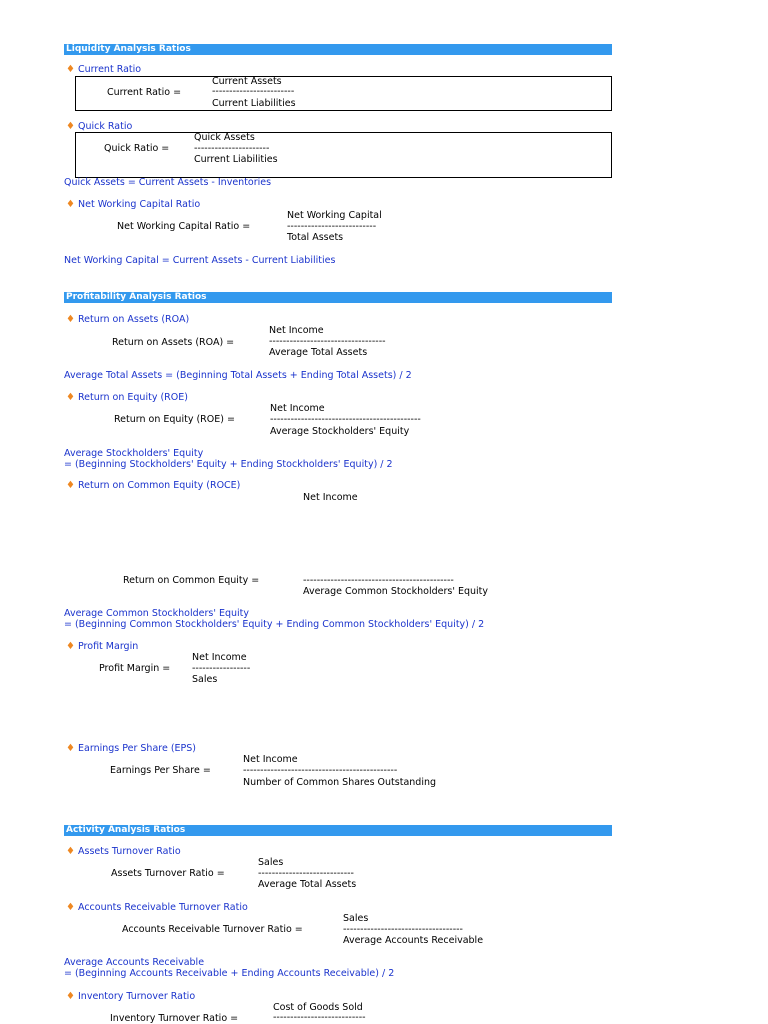 This screenshot has height=1024, width=768. Describe the element at coordinates (340, 782) in the screenshot. I see `formula-denominator: Number of Common Shares Outstanding` at that location.